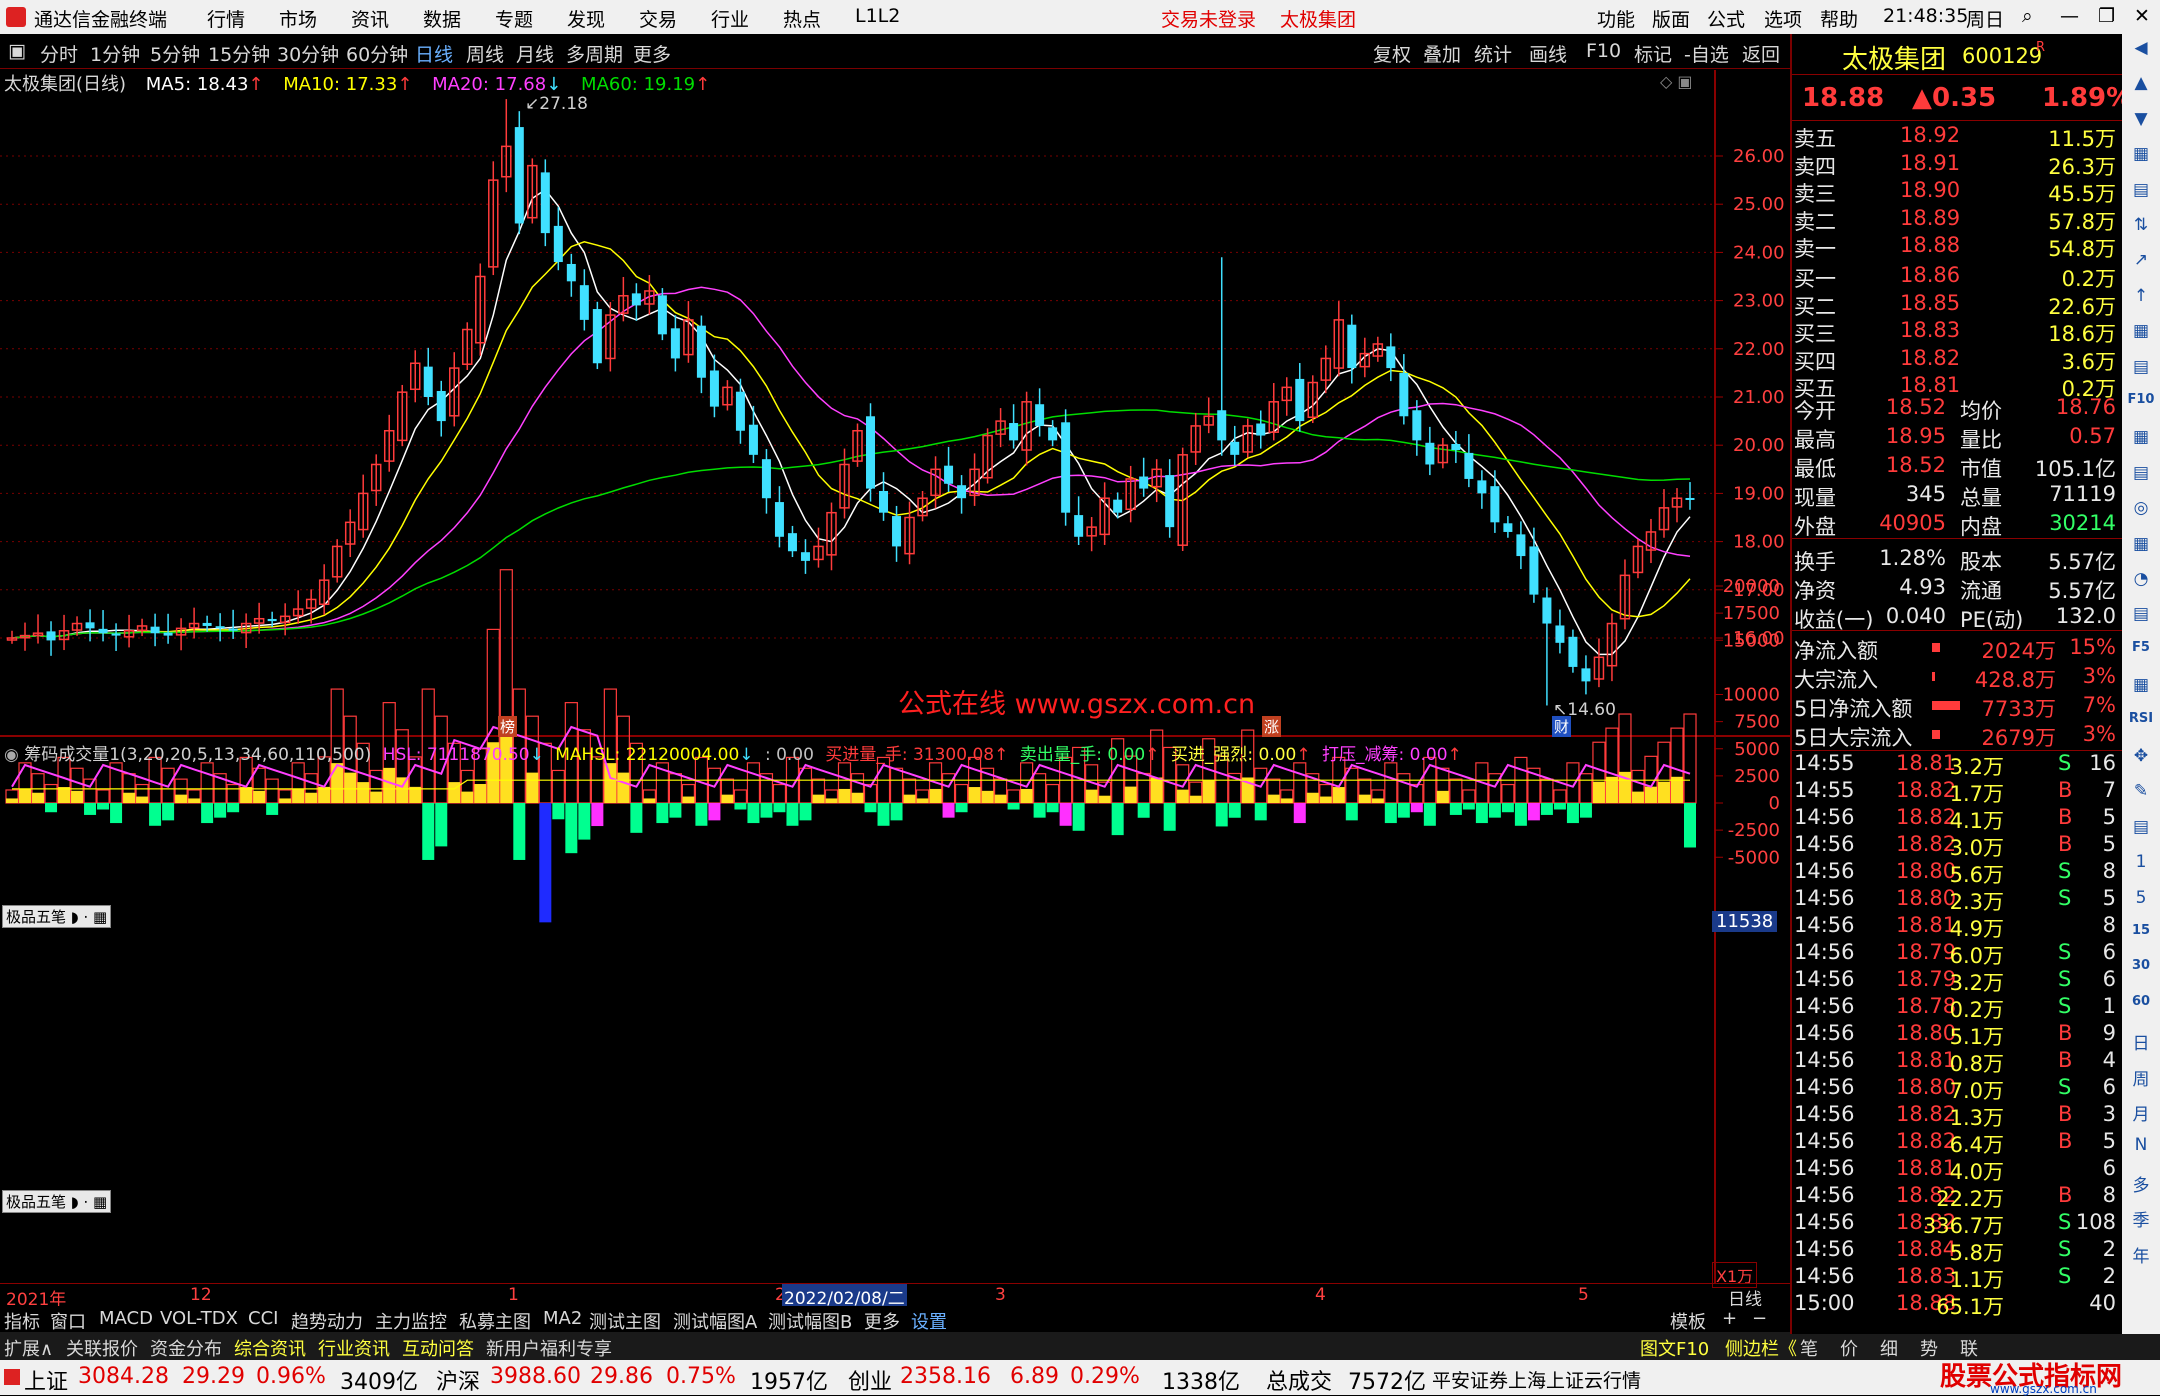 This screenshot has height=1396, width=2160. Describe the element at coordinates (1676, 81) in the screenshot. I see `chart-corner-icons: ◇ ▣` at that location.